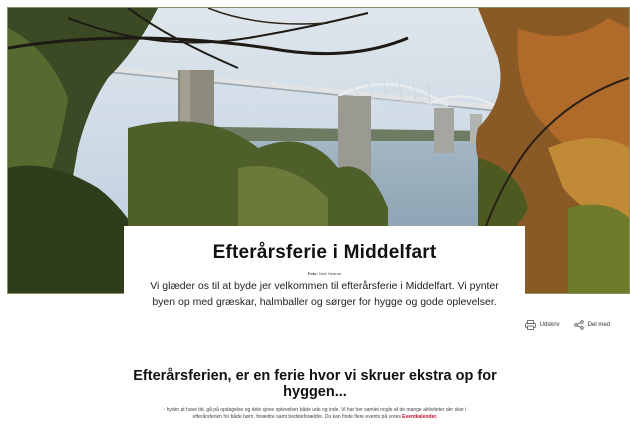  What do you see at coordinates (530, 325) in the screenshot?
I see `printer-icon` at bounding box center [530, 325].